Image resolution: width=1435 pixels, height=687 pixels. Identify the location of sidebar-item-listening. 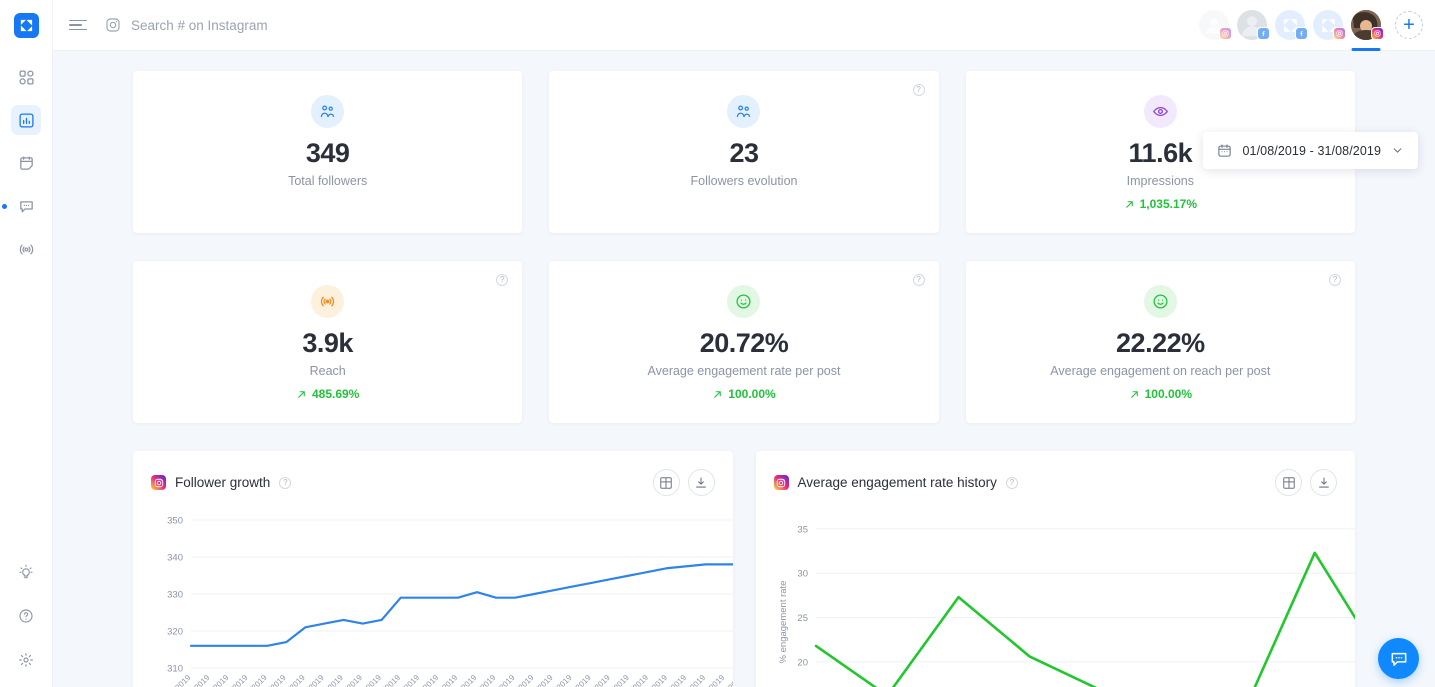
(26, 249).